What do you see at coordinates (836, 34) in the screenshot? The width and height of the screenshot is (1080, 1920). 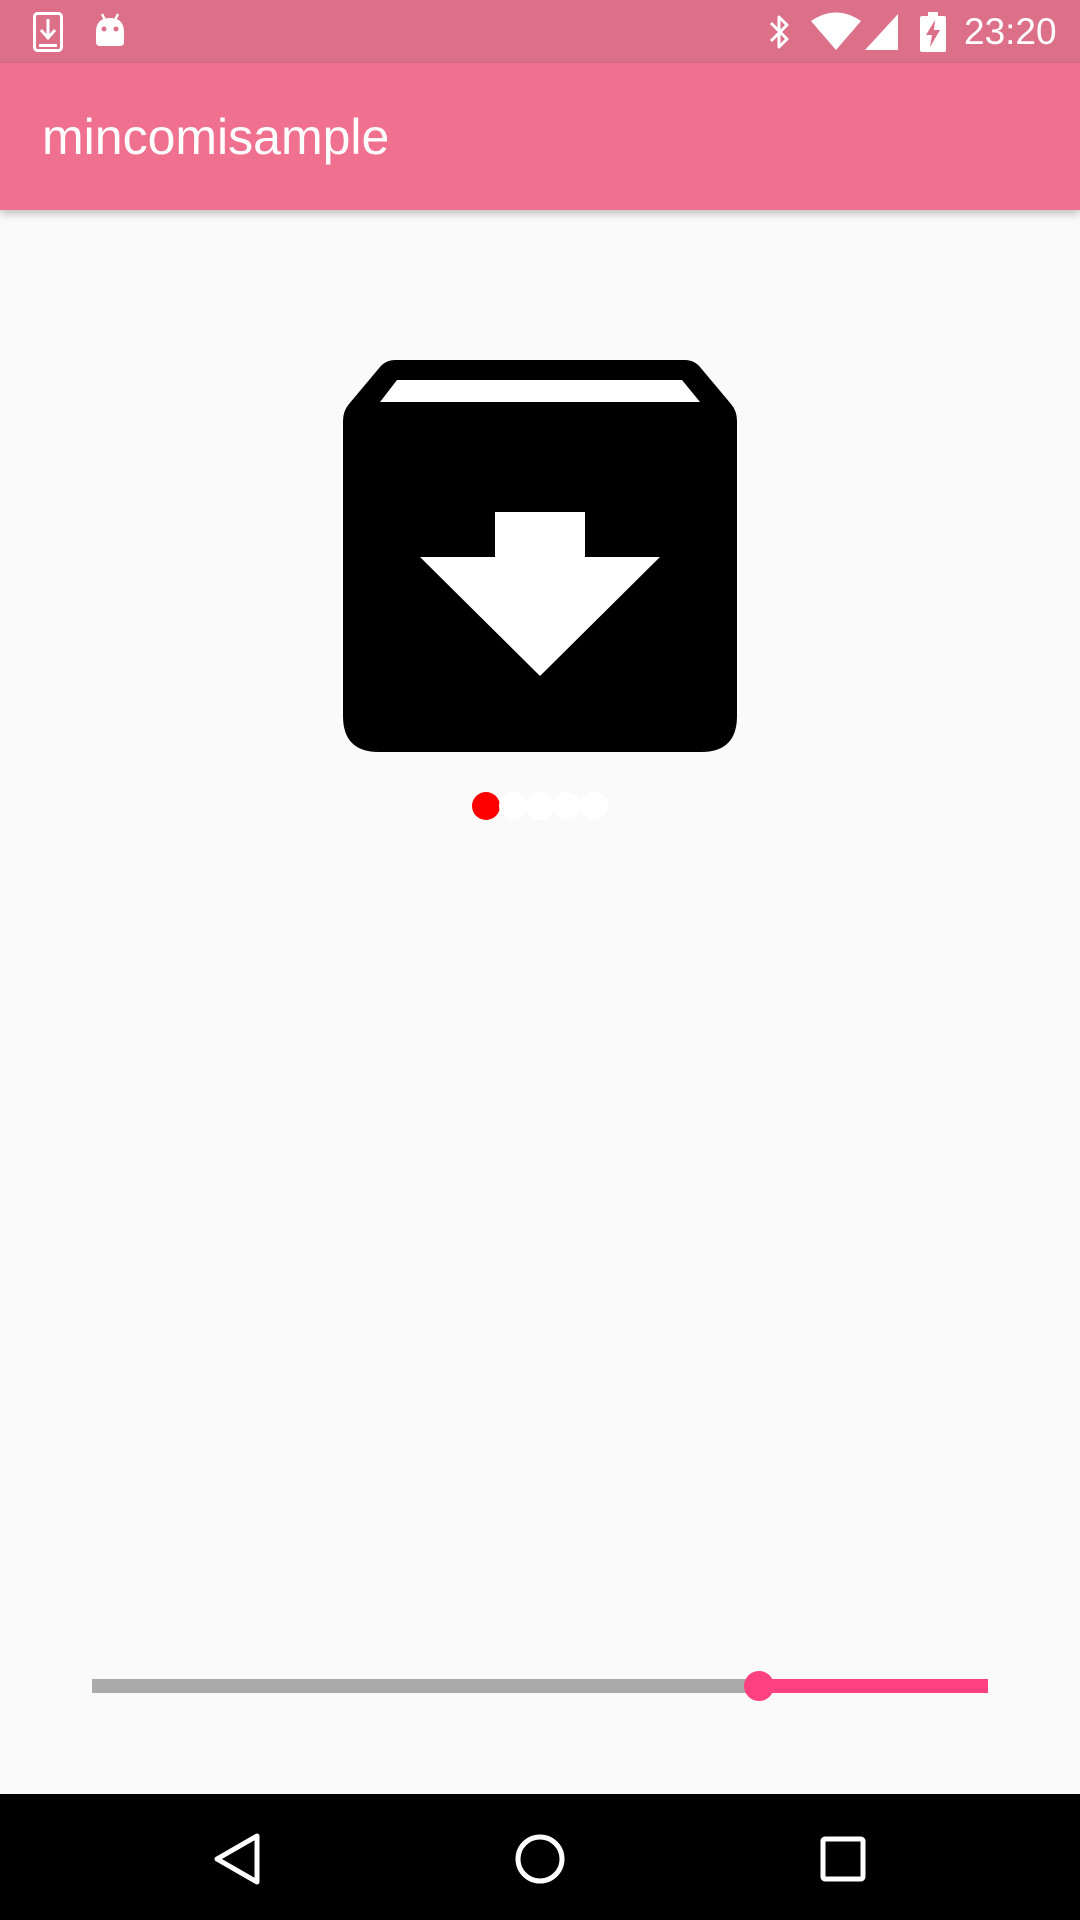 I see `wifi-icon` at bounding box center [836, 34].